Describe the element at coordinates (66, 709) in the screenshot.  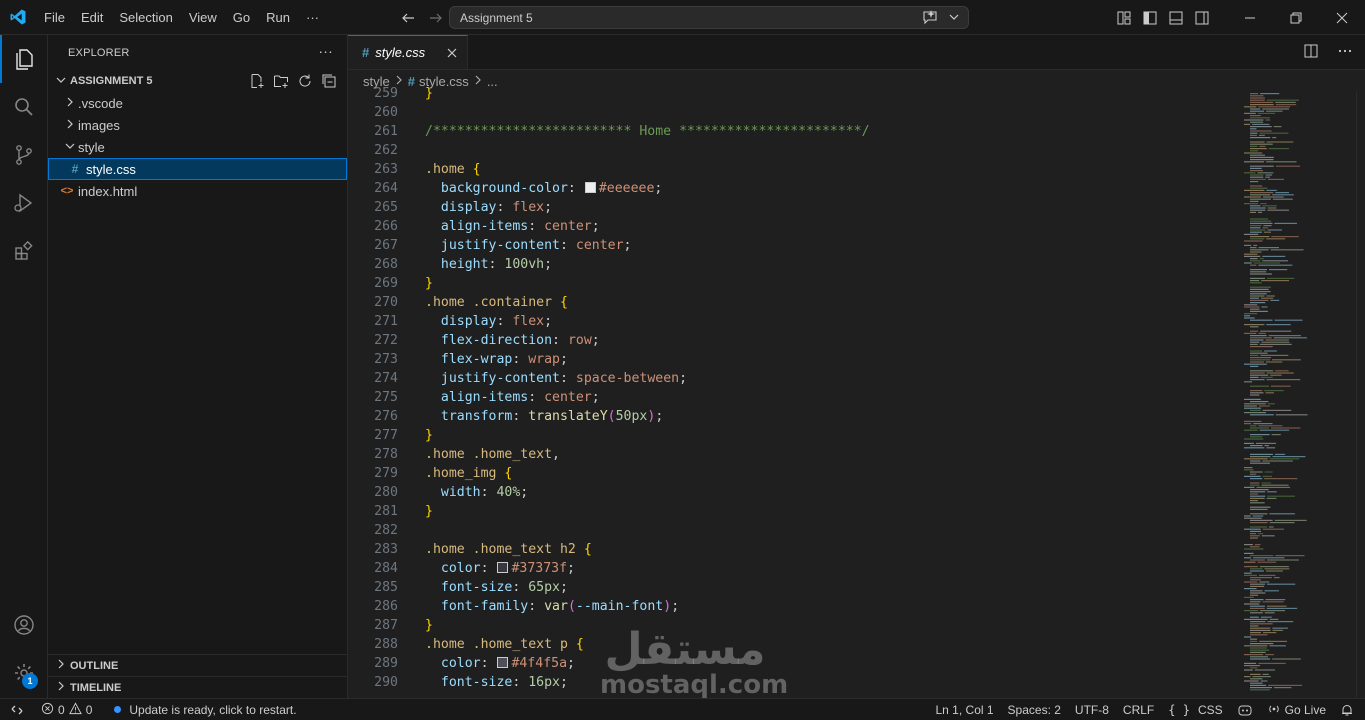
I see `problems-indicator: 0 0` at that location.